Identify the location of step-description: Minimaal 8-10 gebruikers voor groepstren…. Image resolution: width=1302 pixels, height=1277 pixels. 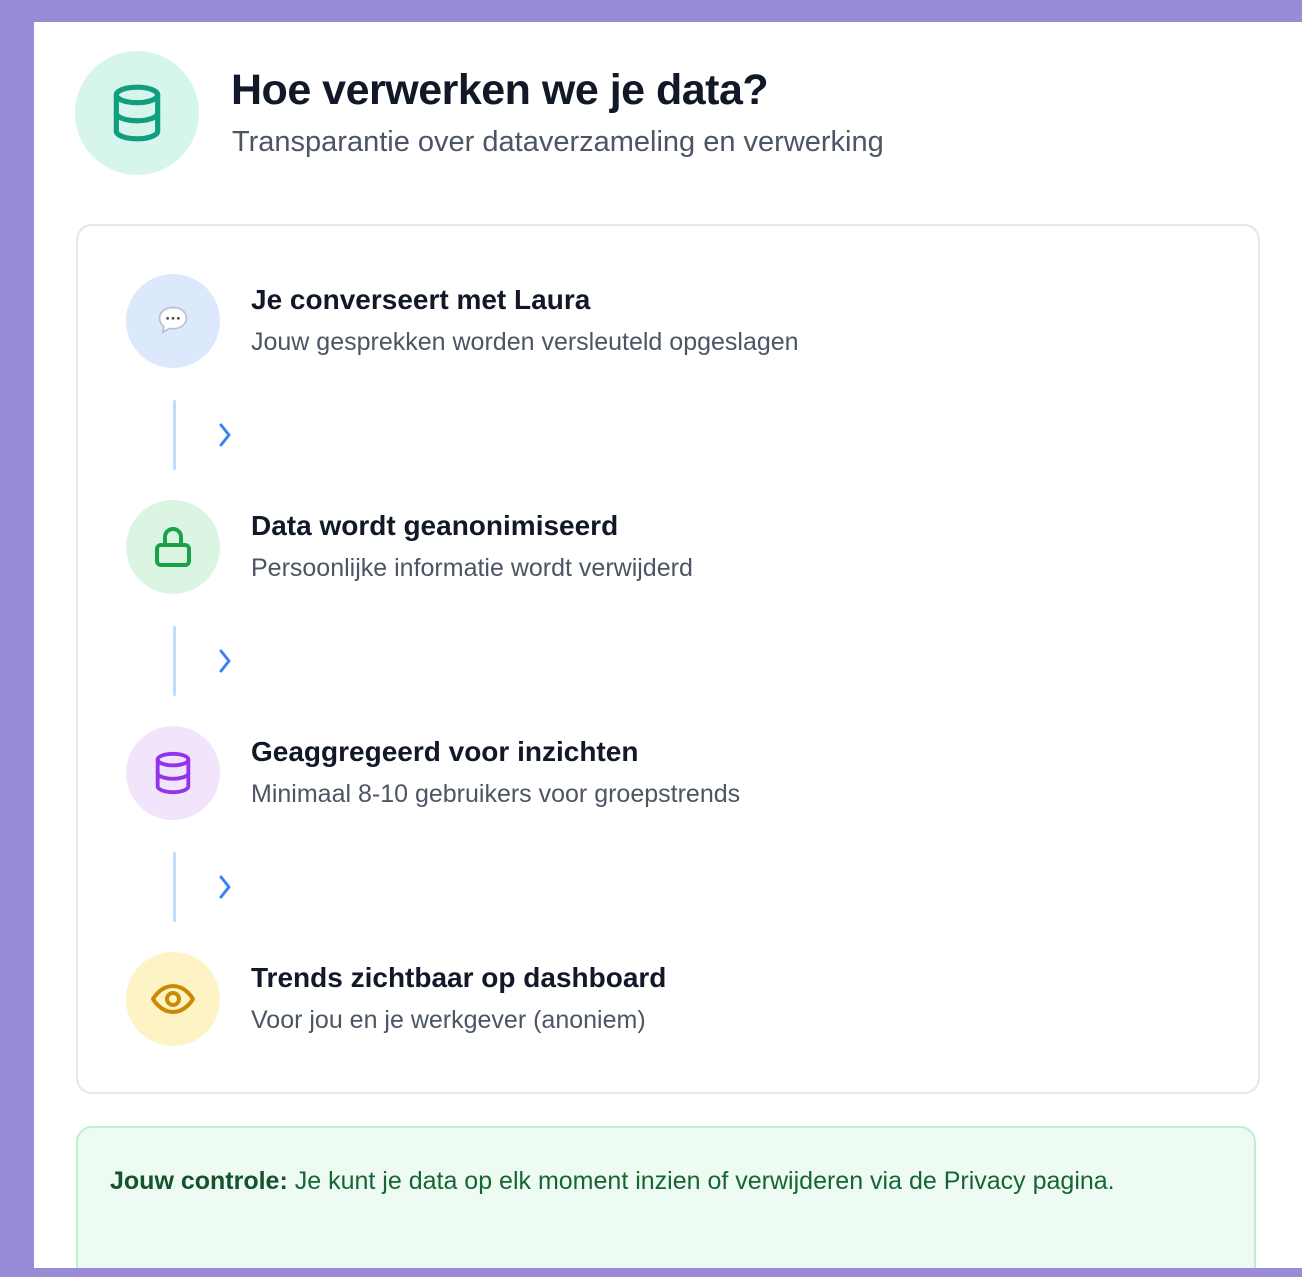
(496, 794).